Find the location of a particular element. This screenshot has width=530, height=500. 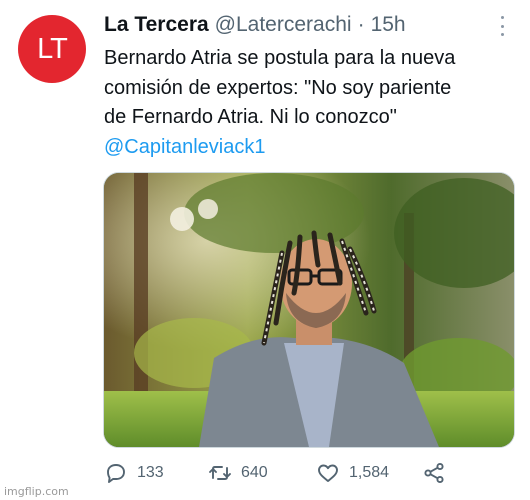

display-name: La Tercera is located at coordinates (156, 25).